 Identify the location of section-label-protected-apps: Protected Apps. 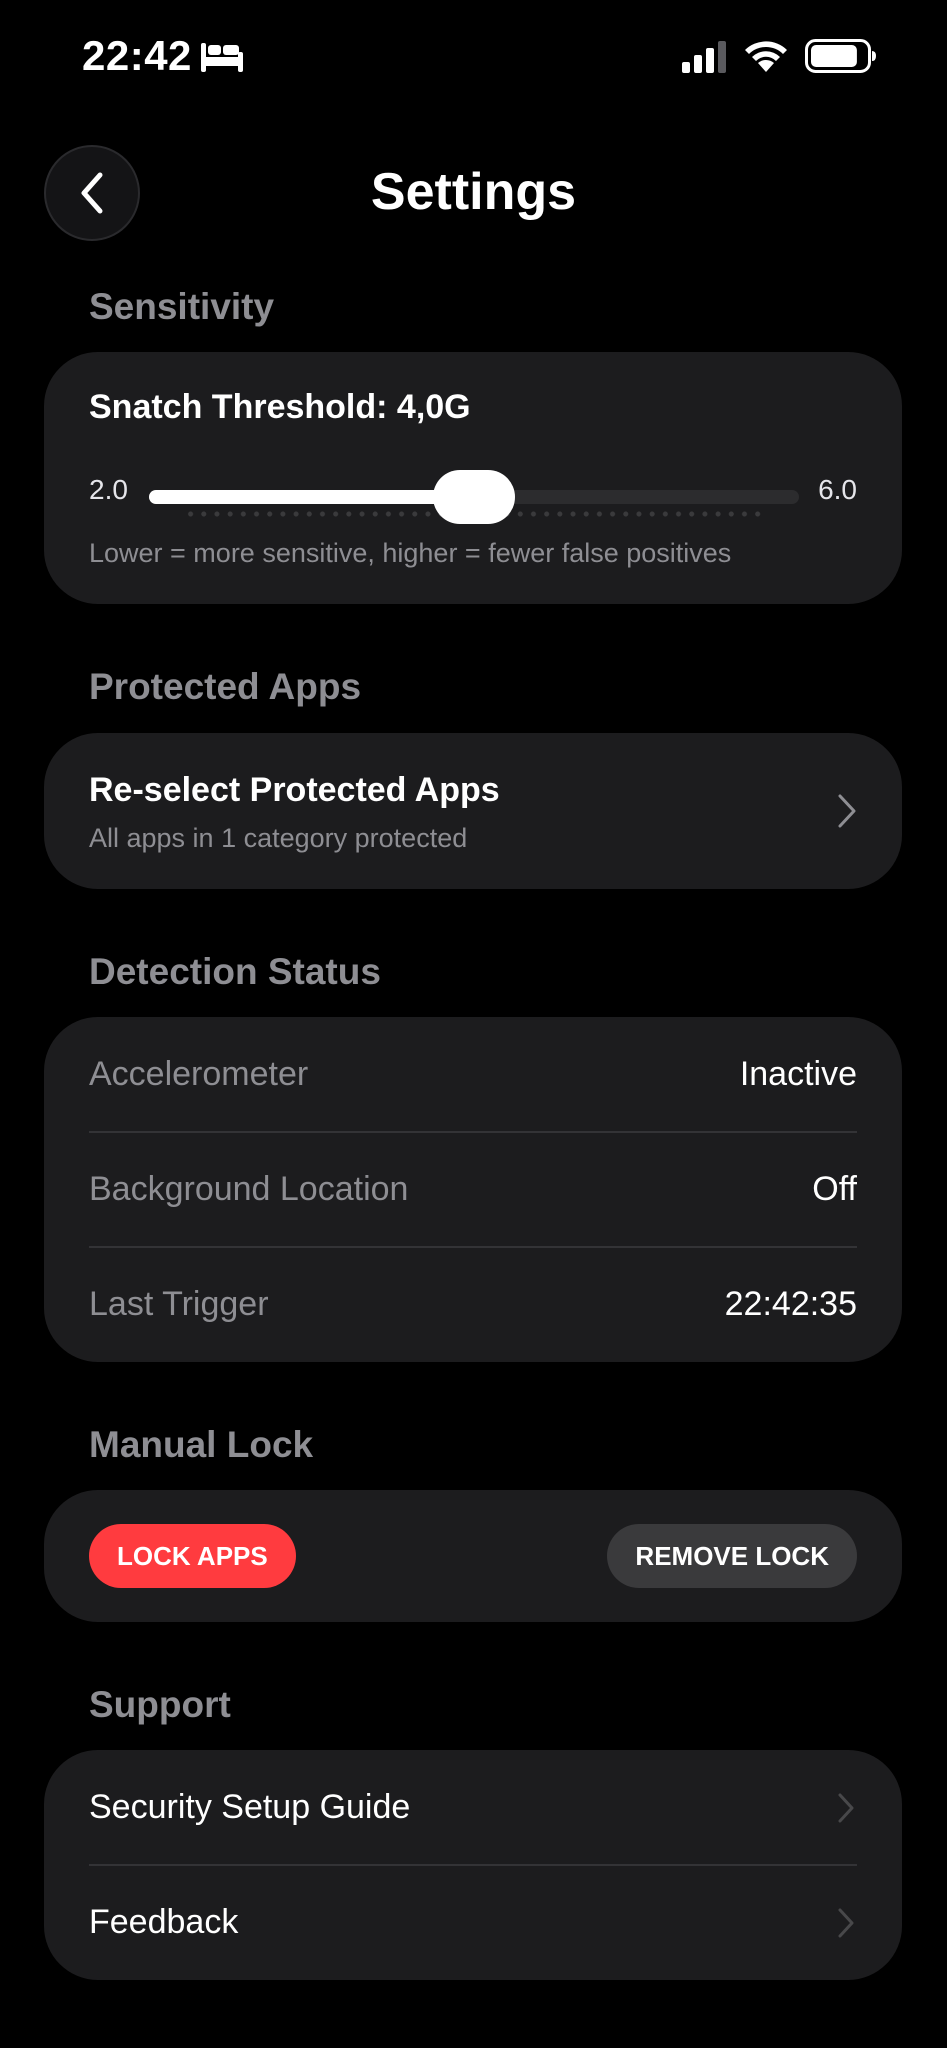
(225, 686).